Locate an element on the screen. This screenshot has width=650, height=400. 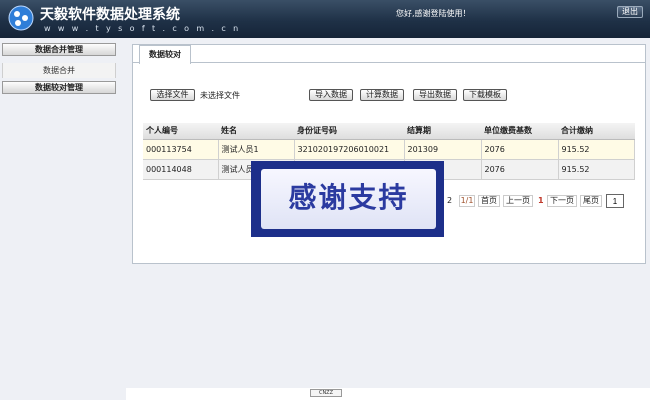
sidebar-group-compare: 数据较对管理 is located at coordinates (59, 87).